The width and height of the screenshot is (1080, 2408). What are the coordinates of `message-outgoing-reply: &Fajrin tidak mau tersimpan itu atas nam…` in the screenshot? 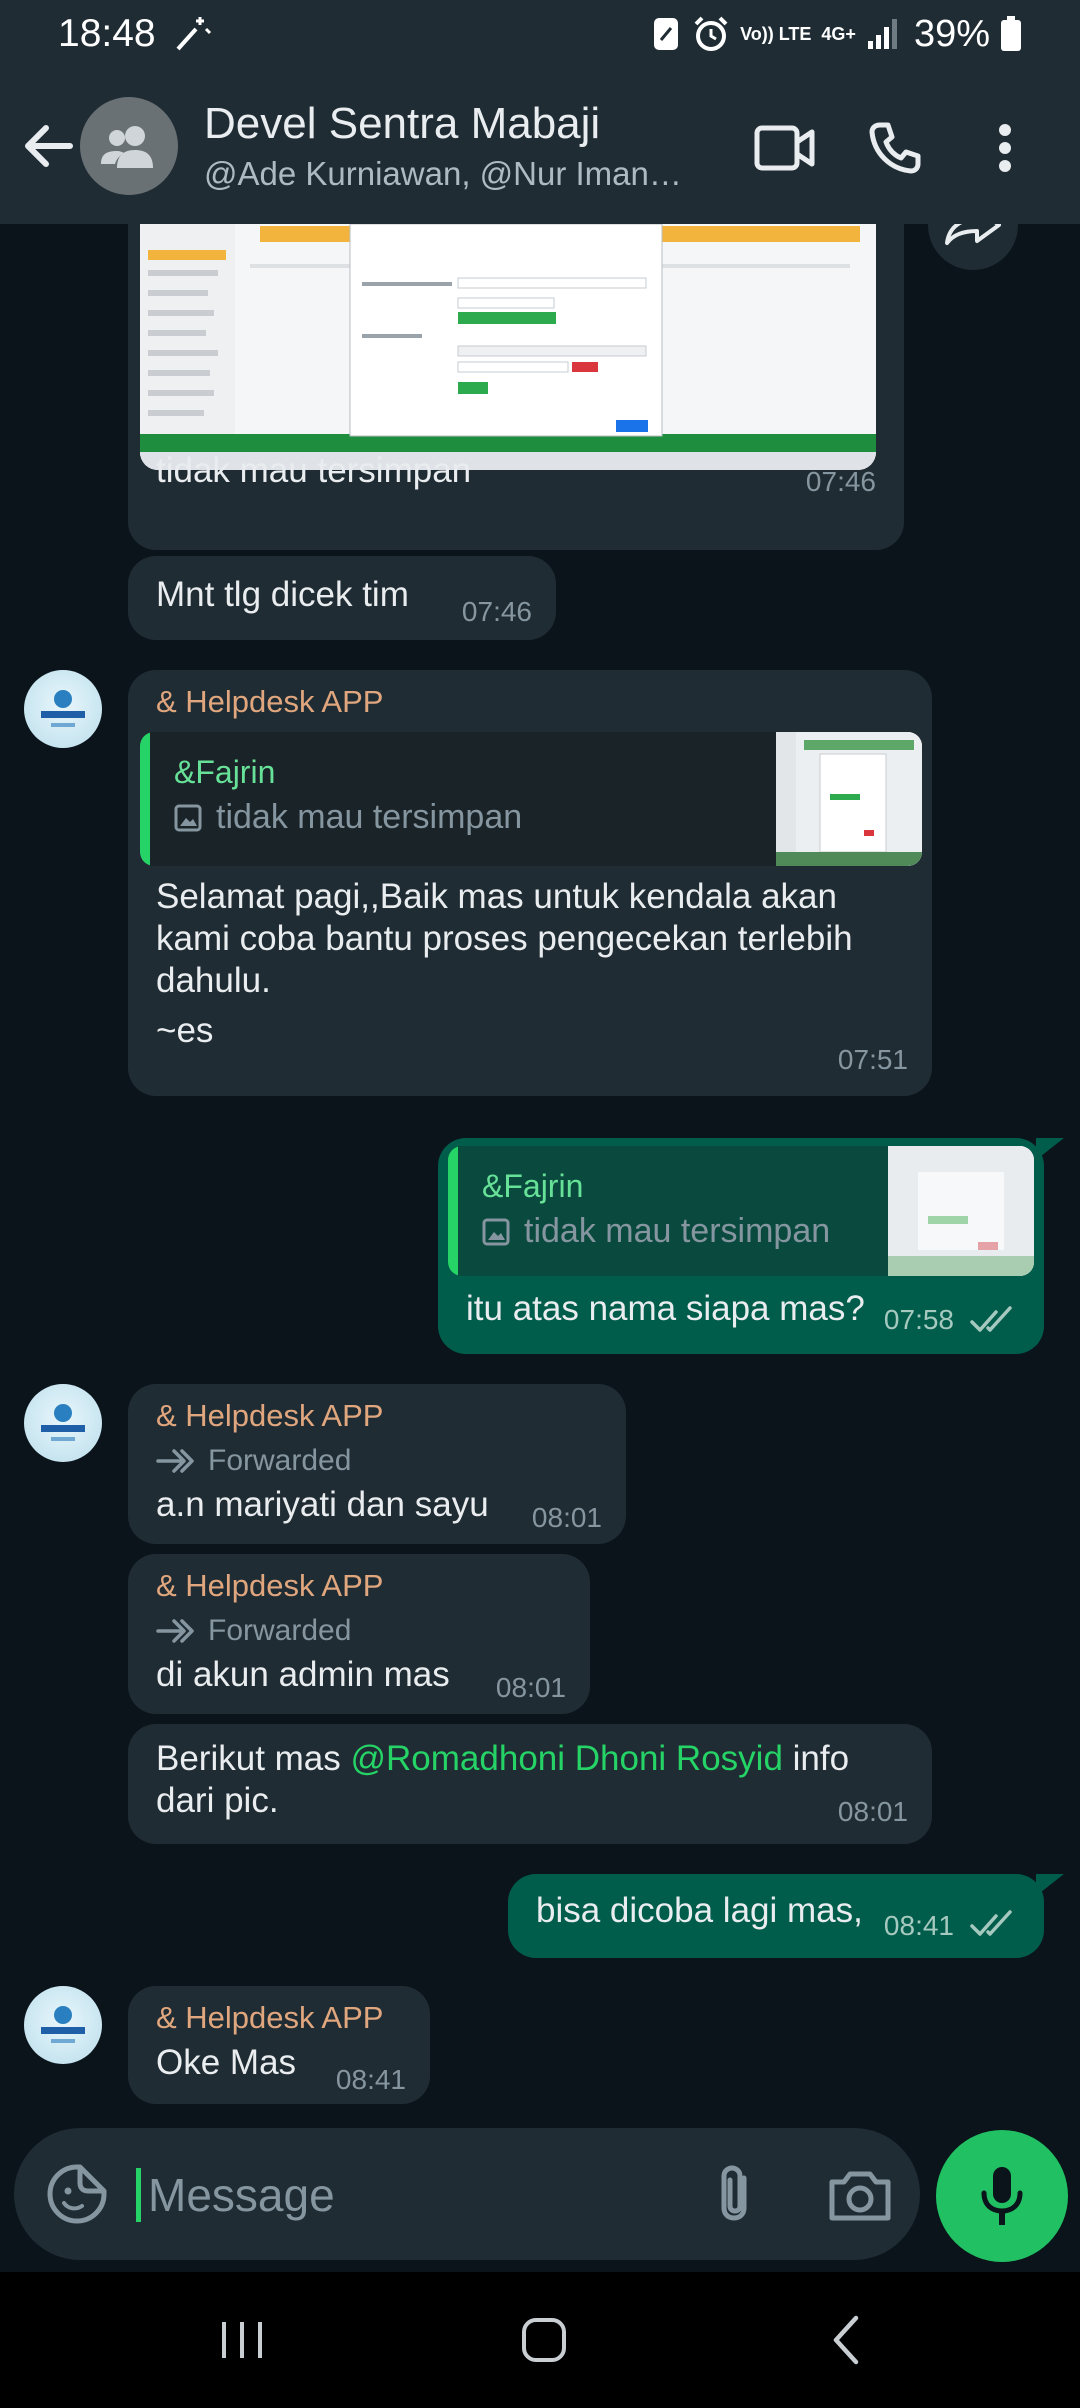 It's located at (741, 1246).